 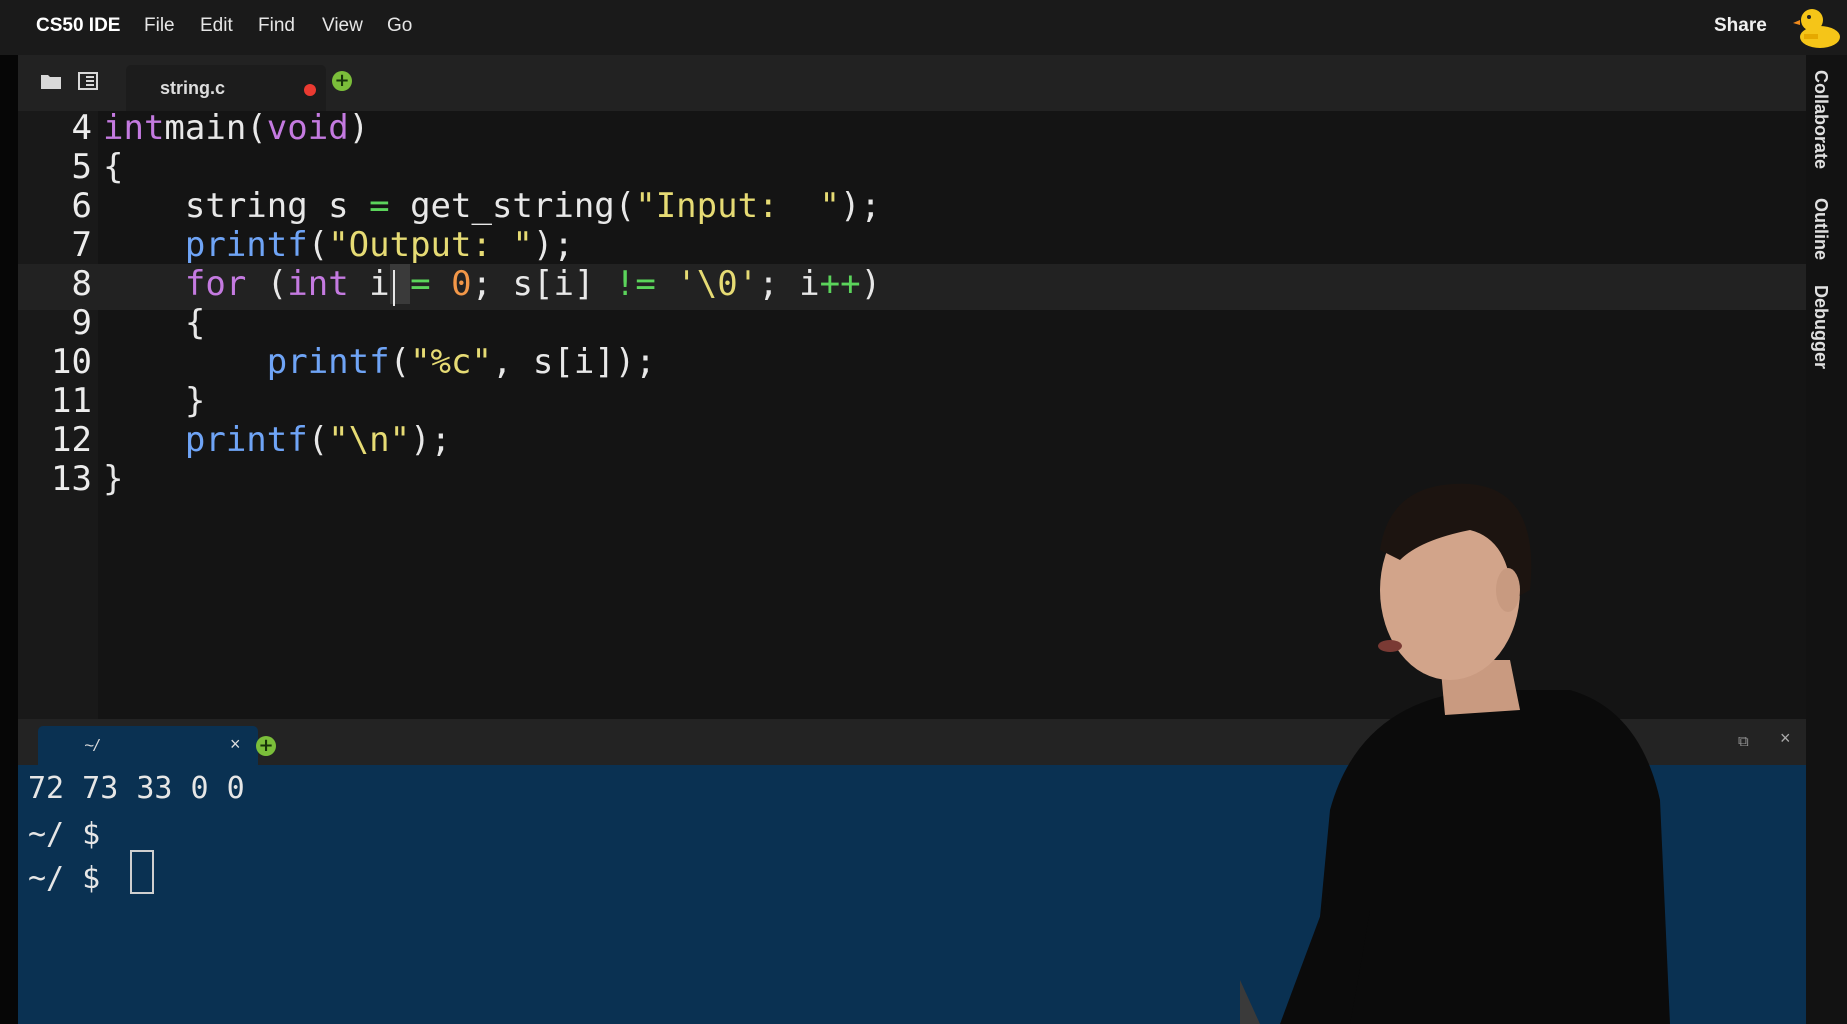 I want to click on terminal-tab-label: ~/, so click(x=91, y=745).